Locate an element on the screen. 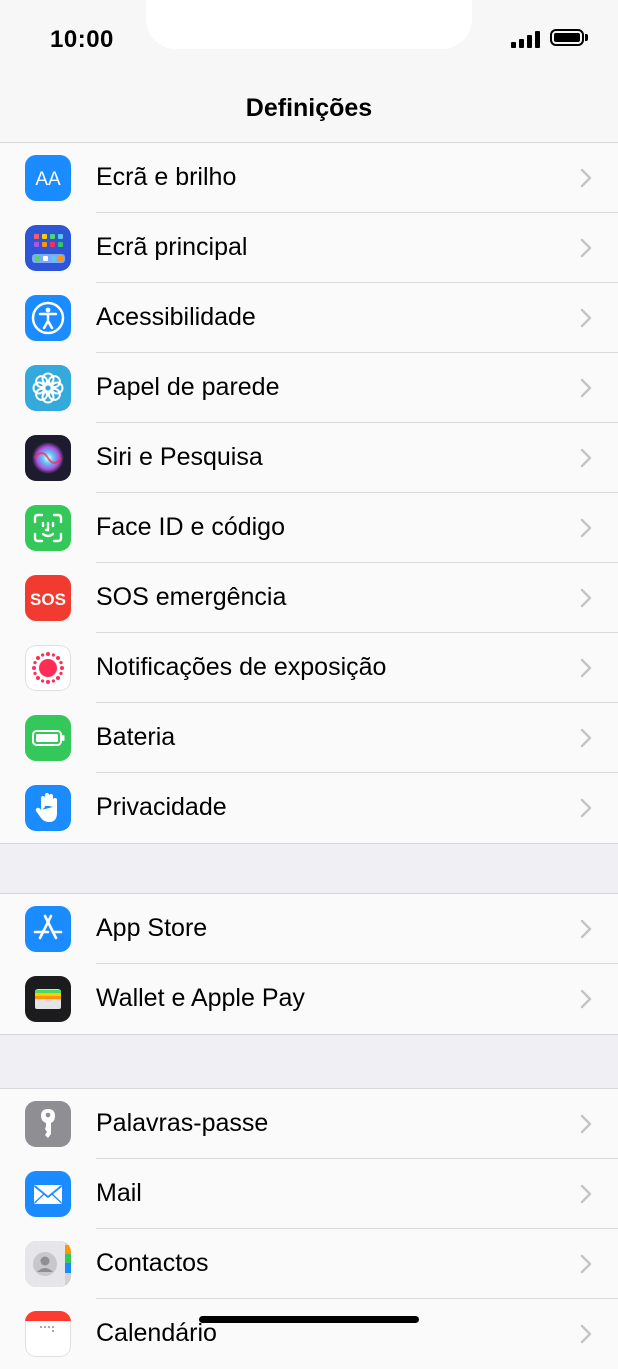  home-indicator is located at coordinates (309, 1319).